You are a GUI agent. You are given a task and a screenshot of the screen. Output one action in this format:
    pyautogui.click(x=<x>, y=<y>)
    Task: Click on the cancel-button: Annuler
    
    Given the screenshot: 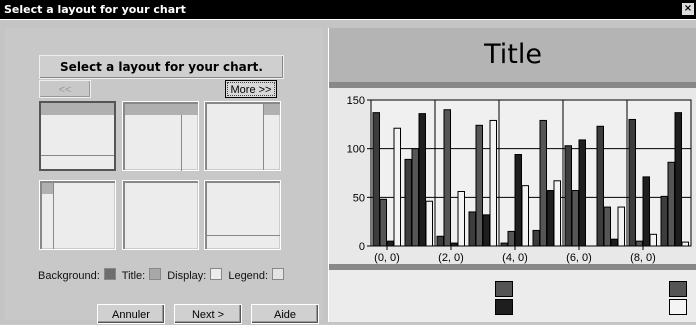 What is the action you would take?
    pyautogui.click(x=131, y=314)
    